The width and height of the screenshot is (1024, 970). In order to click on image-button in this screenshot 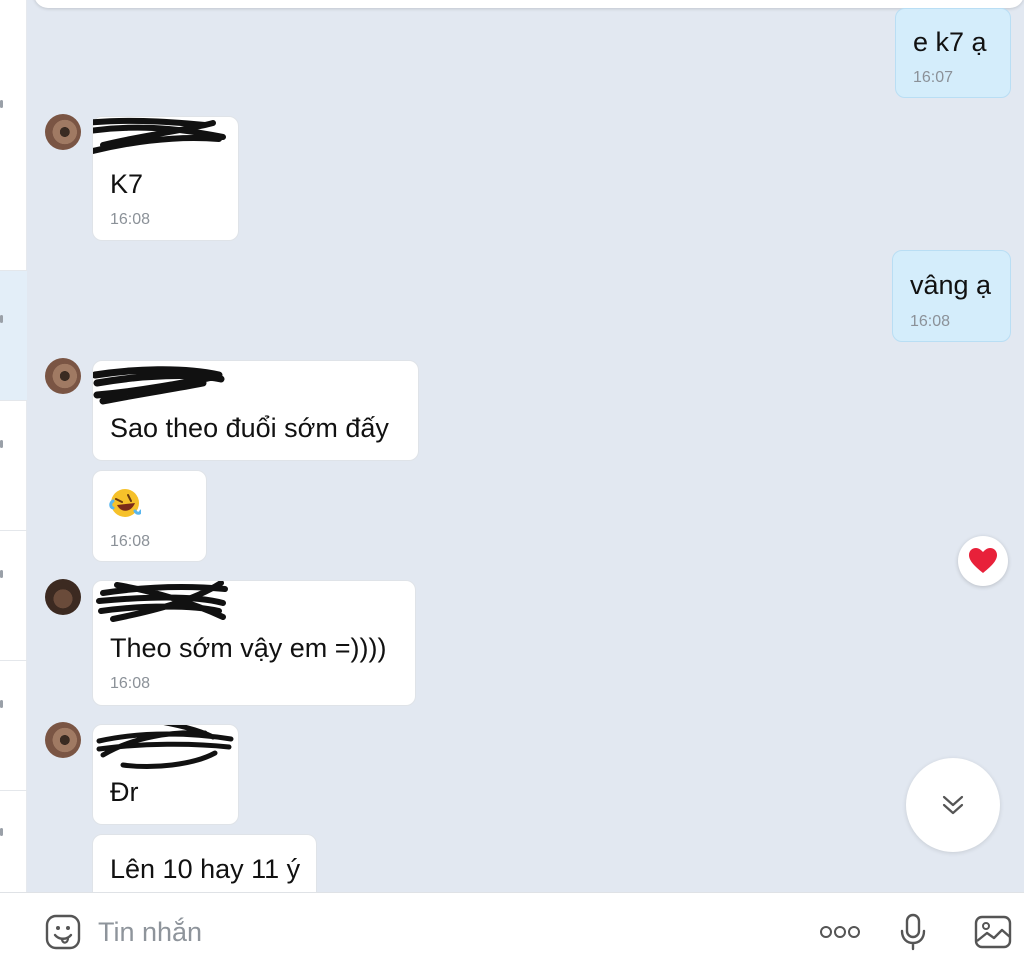, I will do `click(993, 932)`.